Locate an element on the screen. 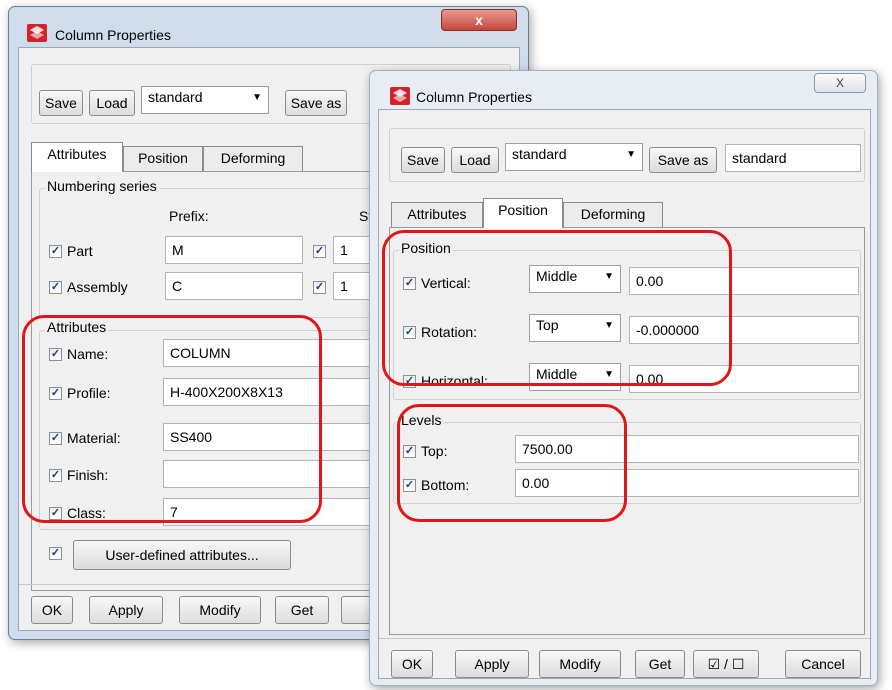 The width and height of the screenshot is (892, 690). numbering-group-label: Numbering series is located at coordinates (102, 186).